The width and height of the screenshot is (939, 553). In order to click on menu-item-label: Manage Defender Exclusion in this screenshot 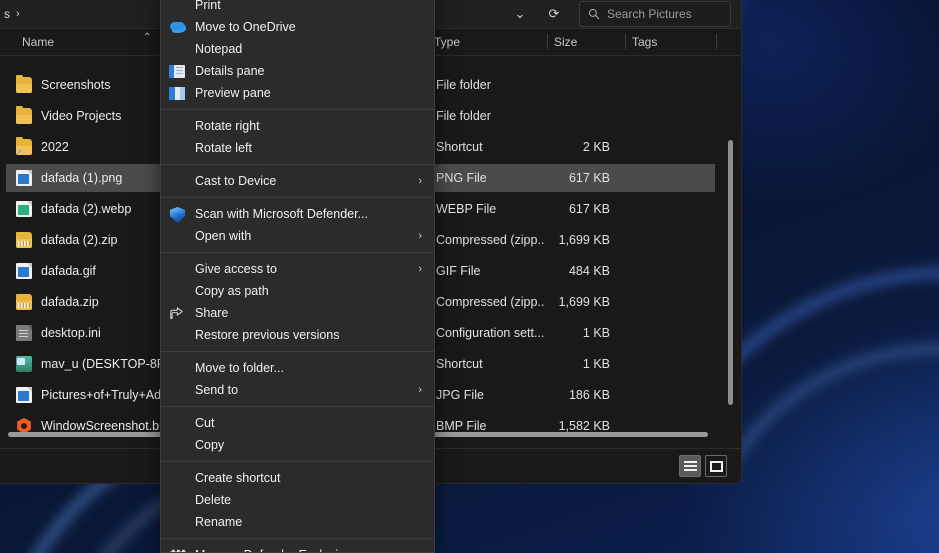, I will do `click(273, 550)`.